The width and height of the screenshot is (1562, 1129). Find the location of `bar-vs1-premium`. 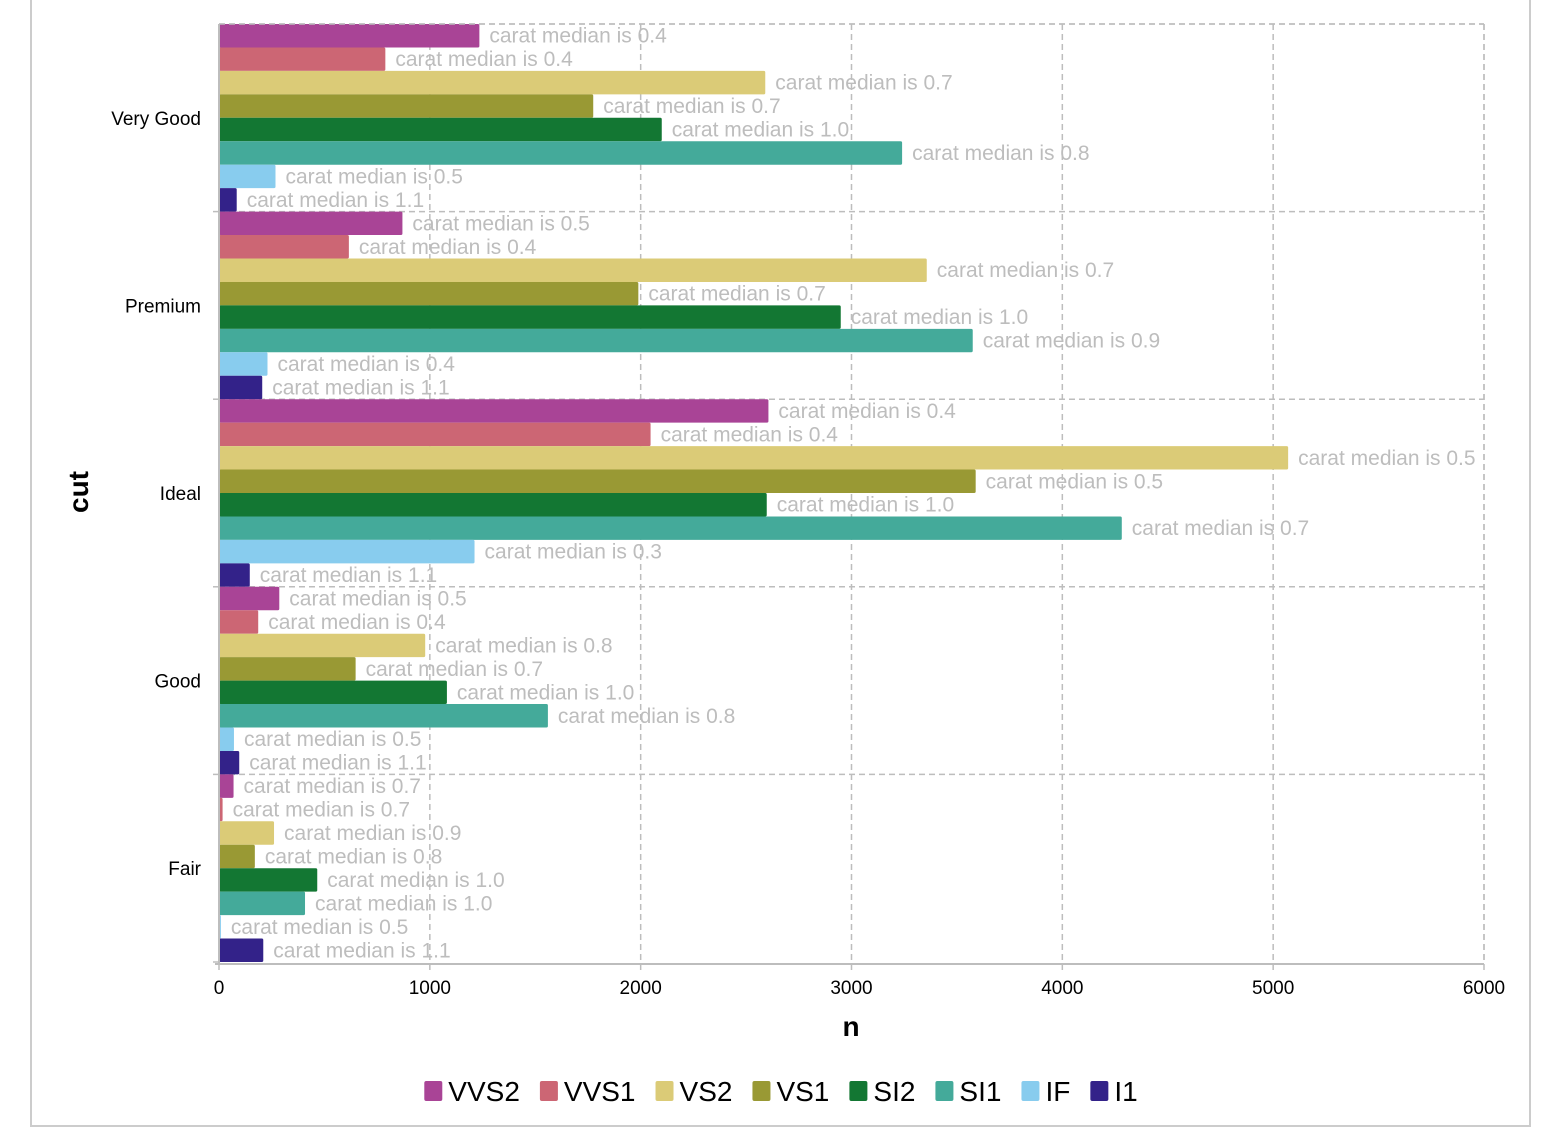

bar-vs1-premium is located at coordinates (429, 293).